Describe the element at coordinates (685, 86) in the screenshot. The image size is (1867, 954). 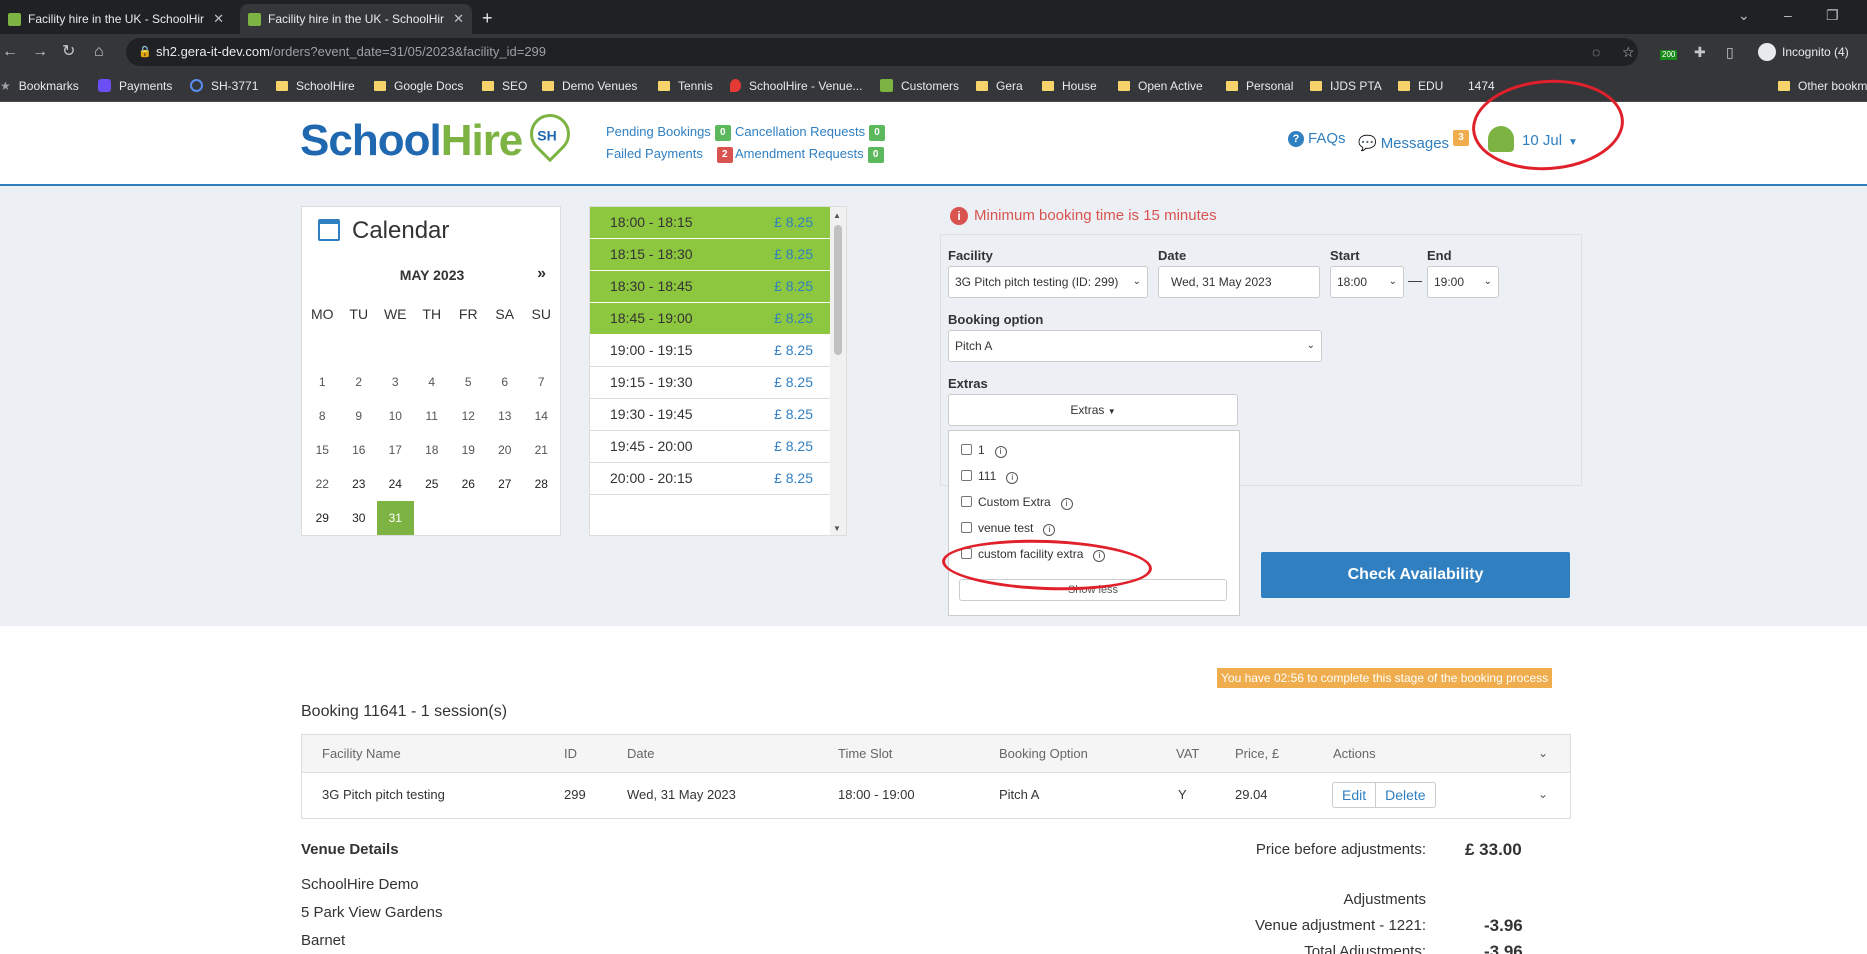
I see `bookmark-item: Tennis` at that location.